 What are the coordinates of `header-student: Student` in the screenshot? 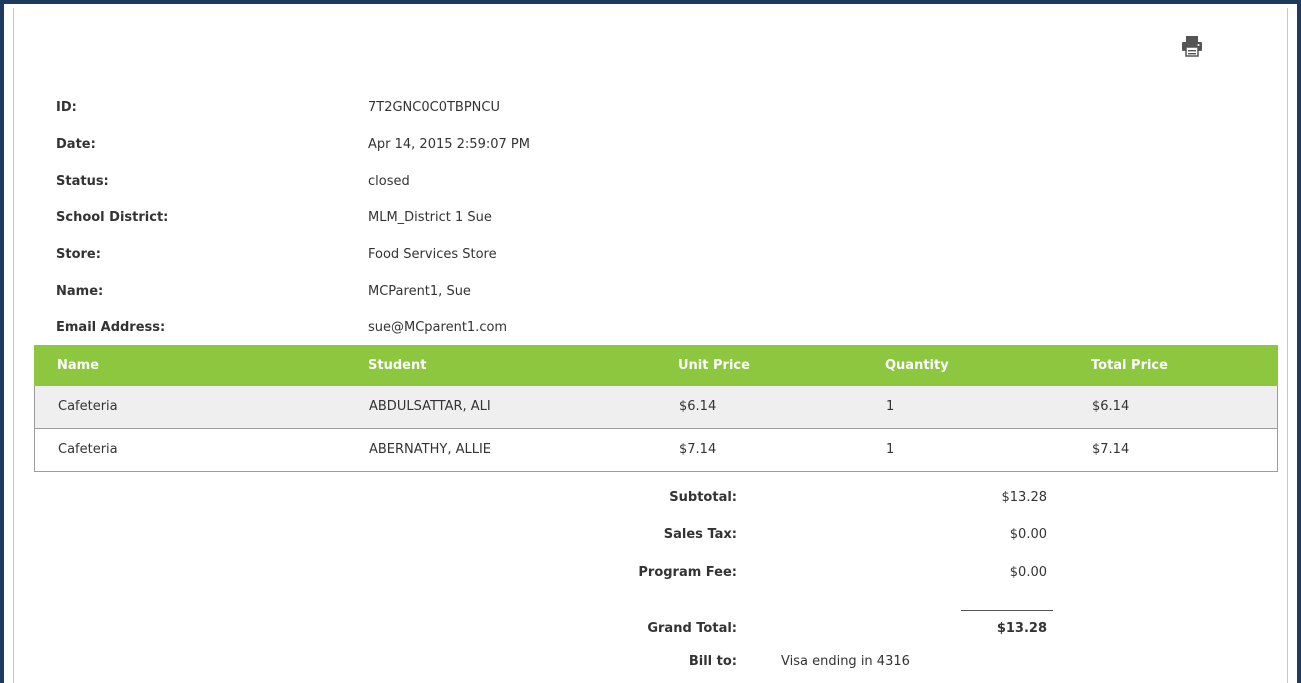 It's located at (397, 365).